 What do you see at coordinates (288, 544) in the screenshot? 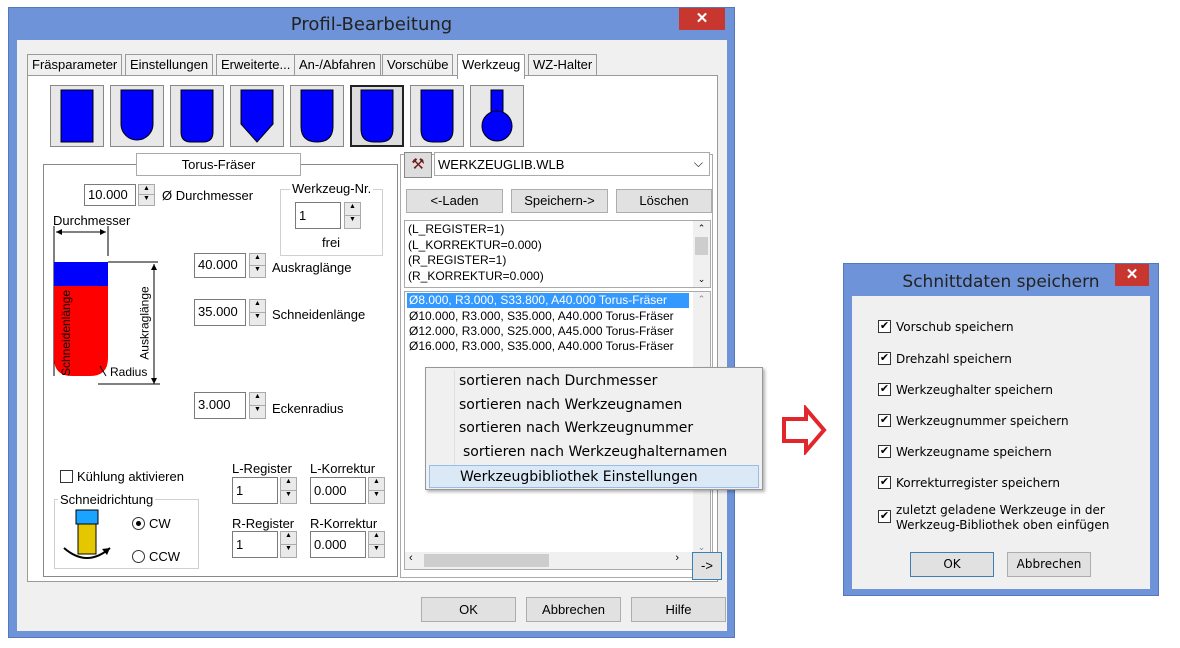
I see `r-register-spinner: ▲ ▼` at bounding box center [288, 544].